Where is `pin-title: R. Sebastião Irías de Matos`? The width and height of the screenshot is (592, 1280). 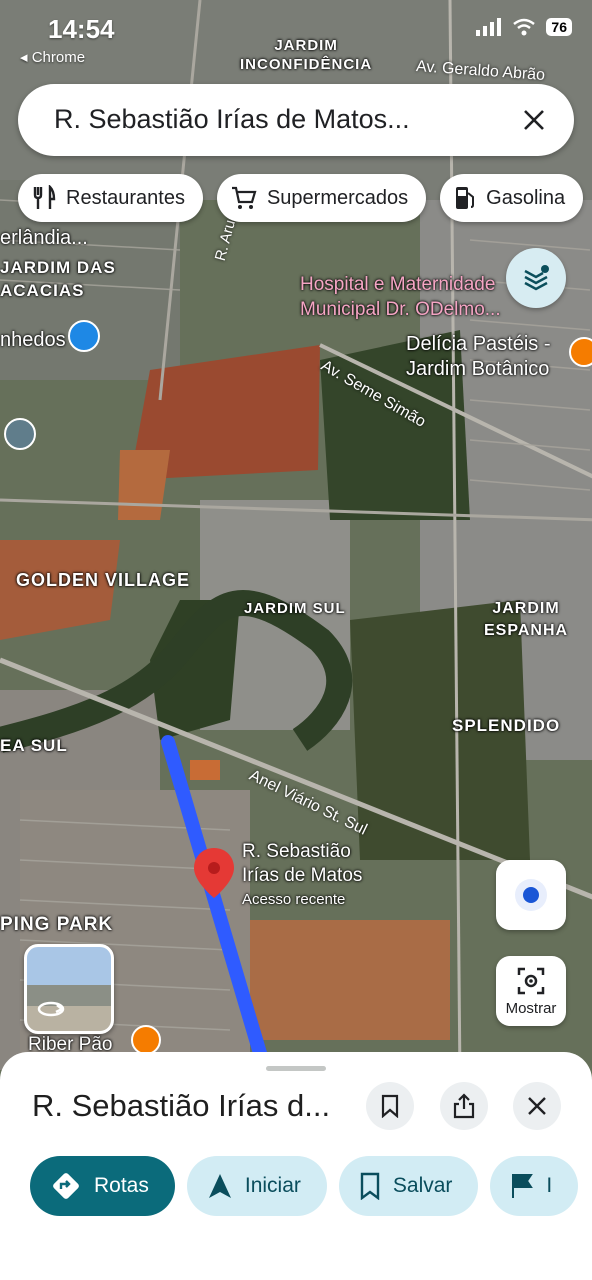 pin-title: R. Sebastião Irías de Matos is located at coordinates (302, 863).